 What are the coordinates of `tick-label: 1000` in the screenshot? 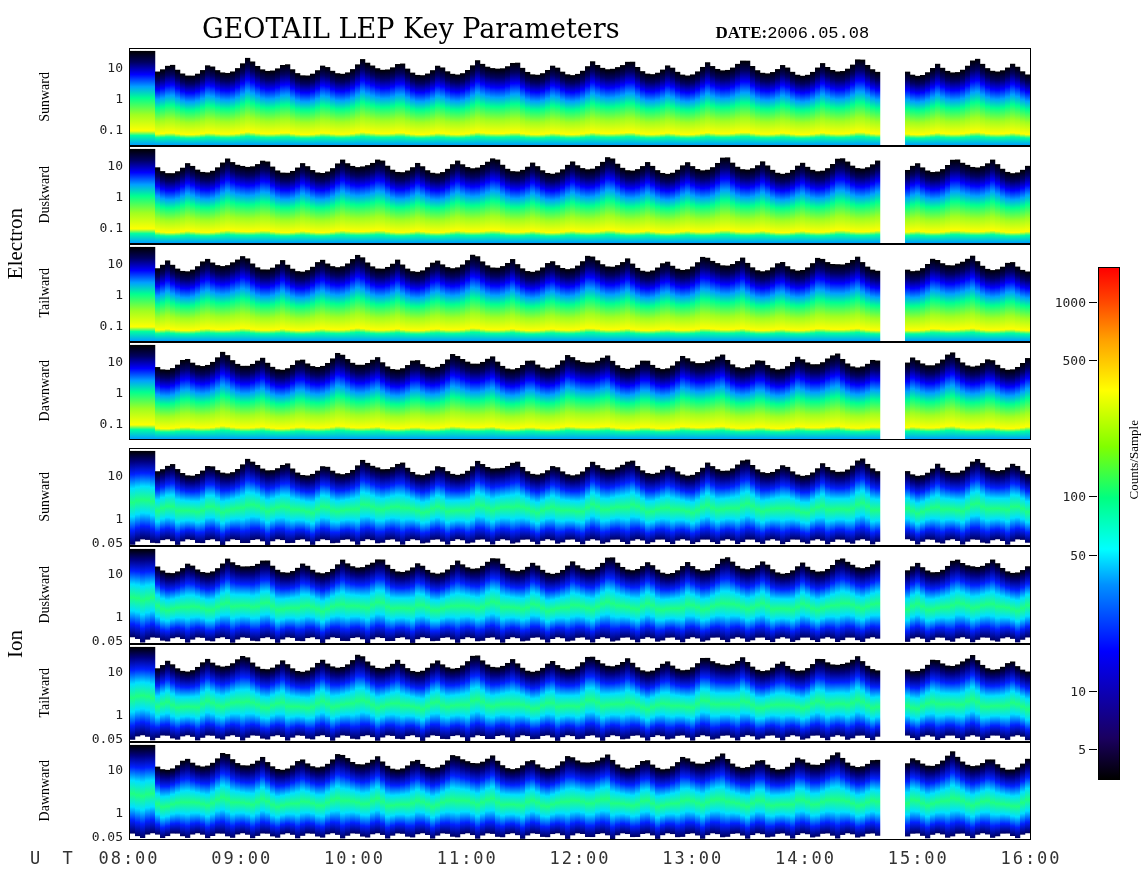 It's located at (1070, 302).